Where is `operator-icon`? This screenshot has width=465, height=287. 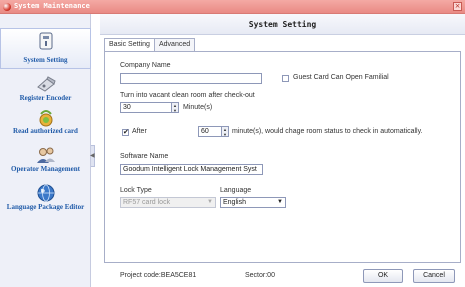
operator-icon is located at coordinates (45, 155).